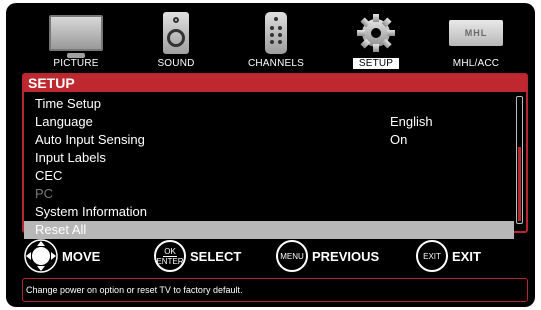  I want to click on menu-item-value: English, so click(411, 121).